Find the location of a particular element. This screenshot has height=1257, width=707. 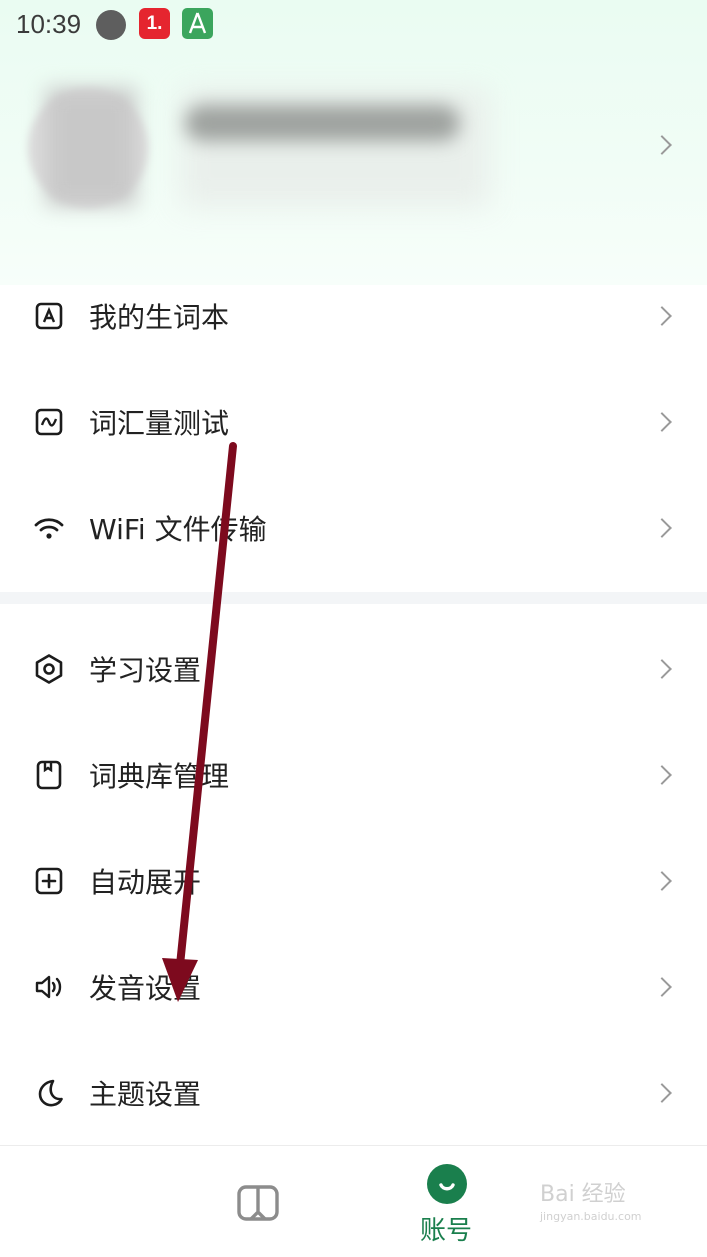

baidu-jingyan-watermark: Bai 经验 jingyan.baidu.com is located at coordinates (620, 1213).